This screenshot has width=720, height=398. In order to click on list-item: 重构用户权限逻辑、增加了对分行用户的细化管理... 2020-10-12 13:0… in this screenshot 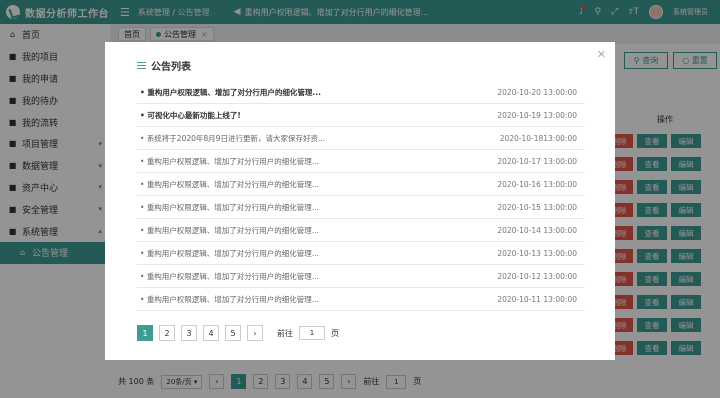, I will do `click(361, 276)`.